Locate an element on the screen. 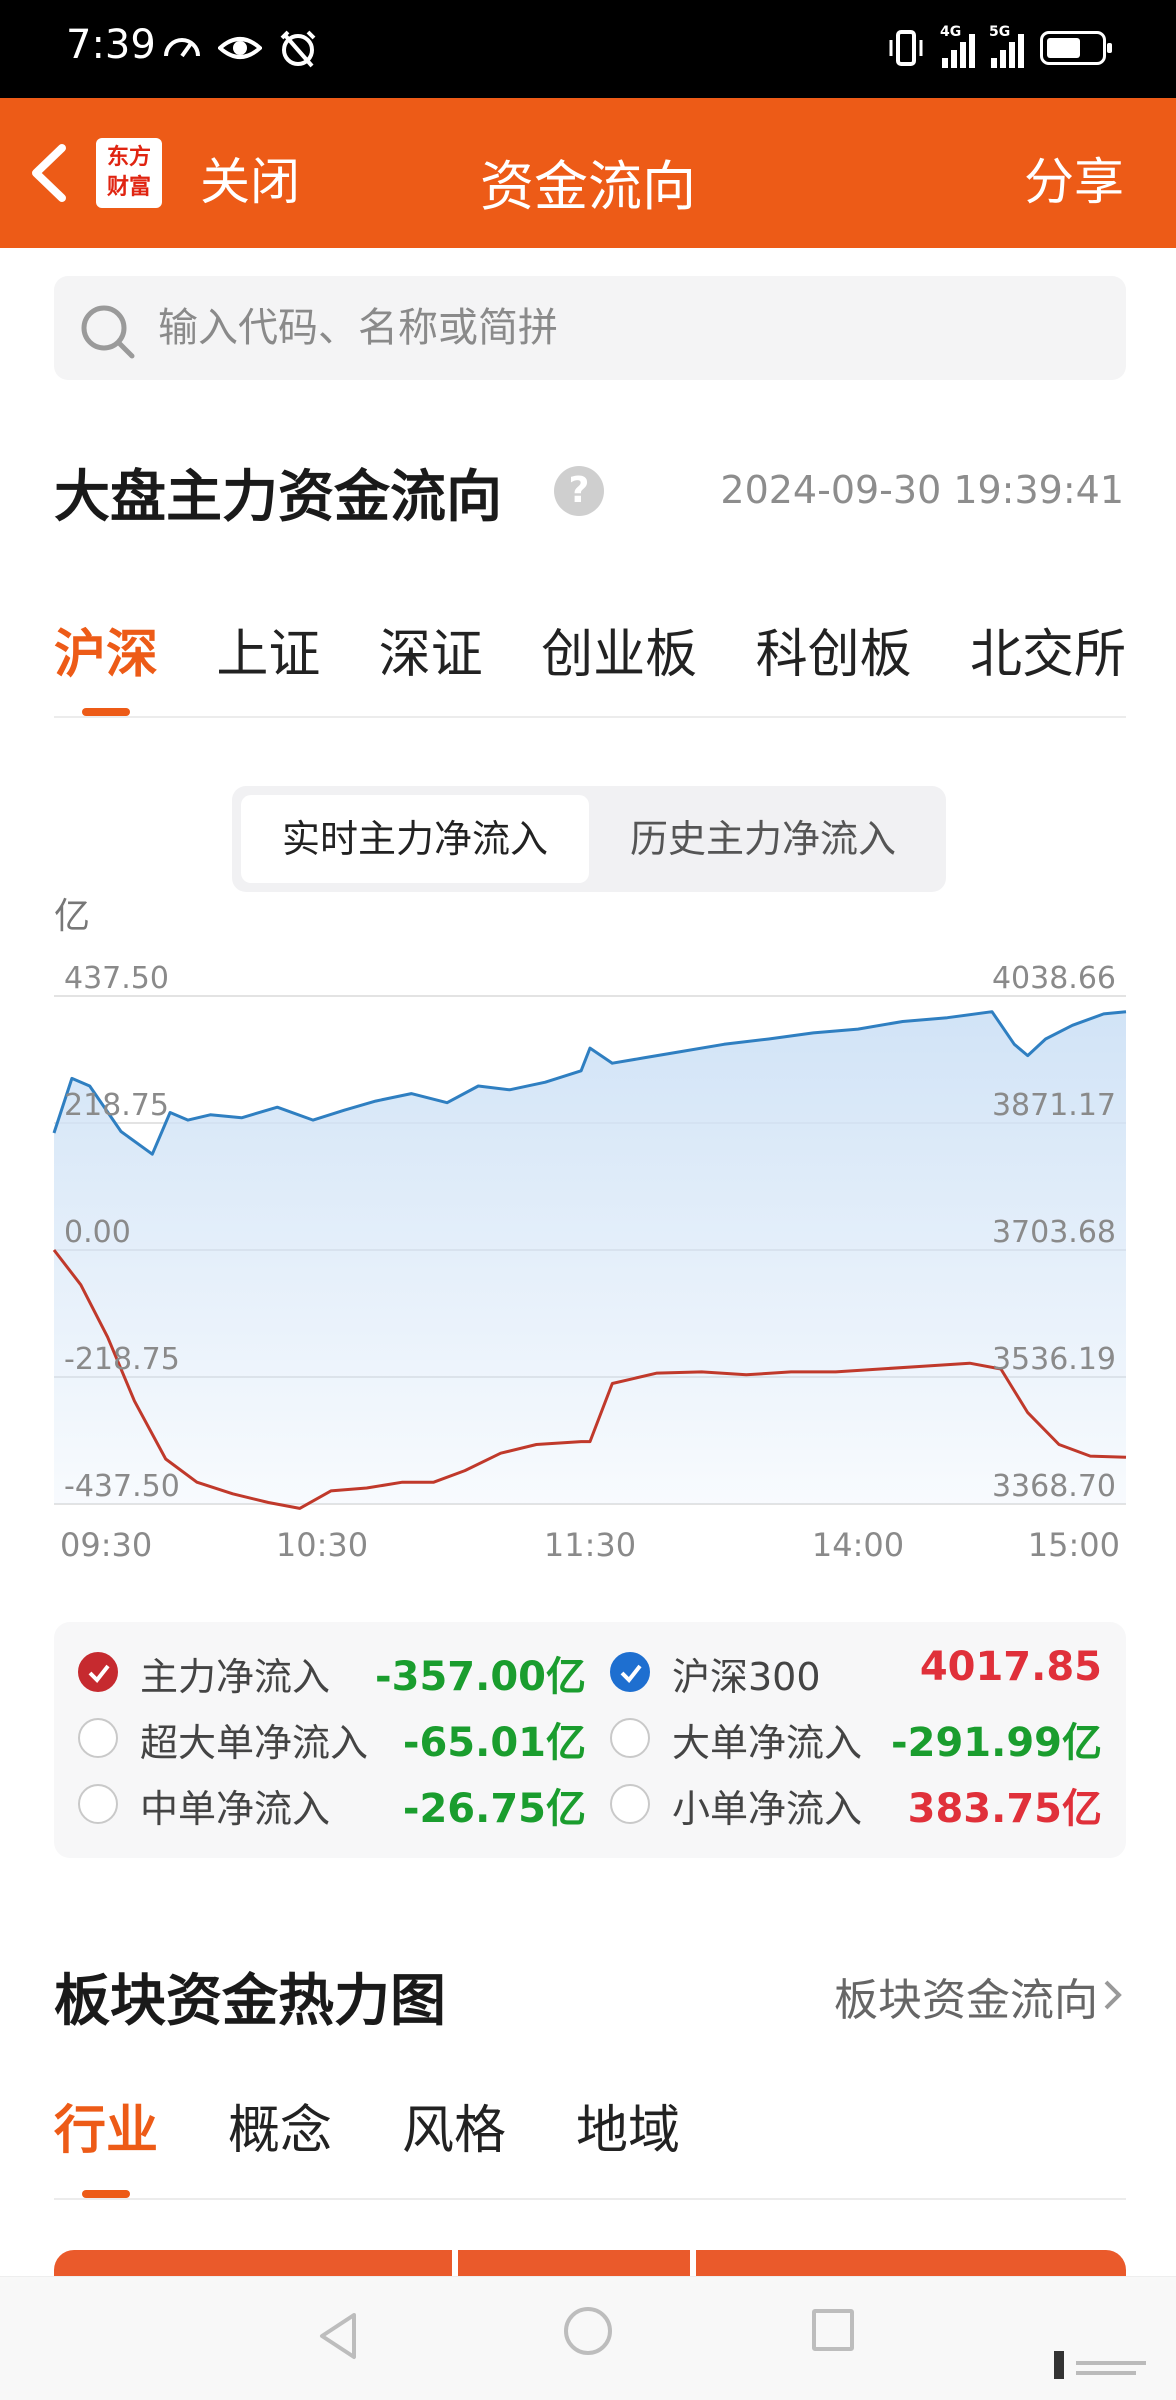 The height and width of the screenshot is (2400, 1176). tab-star-market: 科创板 is located at coordinates (834, 664).